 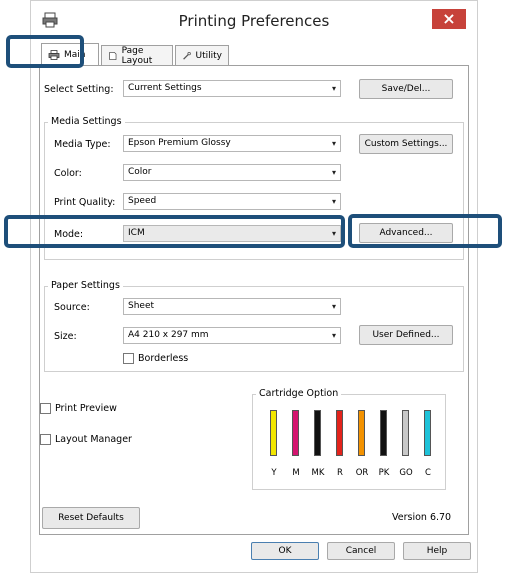 What do you see at coordinates (422, 517) in the screenshot?
I see `version-label: Version 6.70` at bounding box center [422, 517].